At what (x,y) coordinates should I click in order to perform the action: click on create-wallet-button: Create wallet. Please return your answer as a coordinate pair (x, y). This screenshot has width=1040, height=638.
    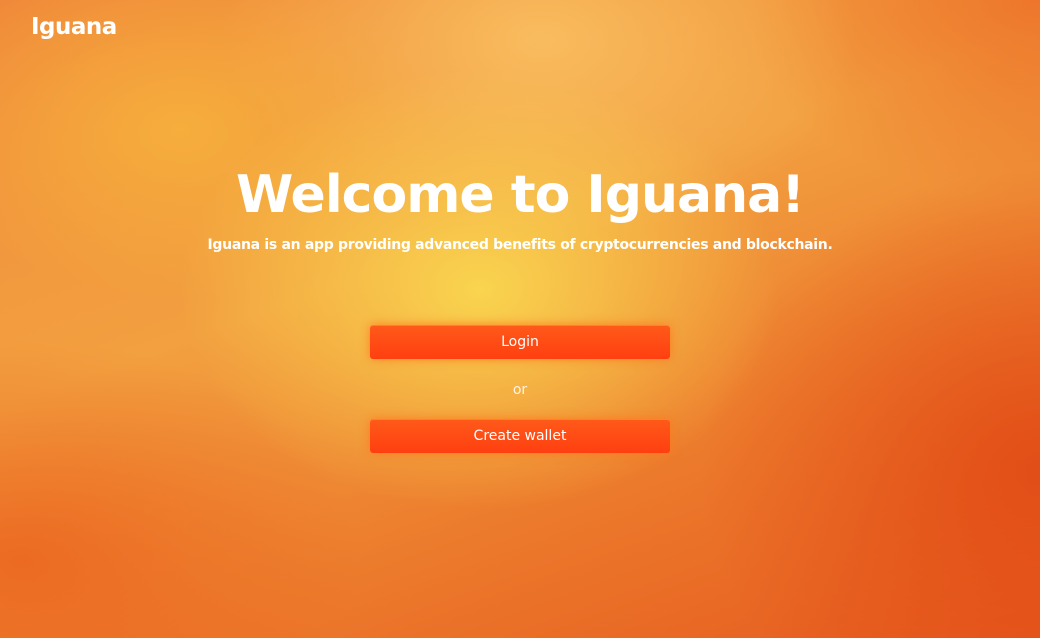
    Looking at the image, I should click on (520, 436).